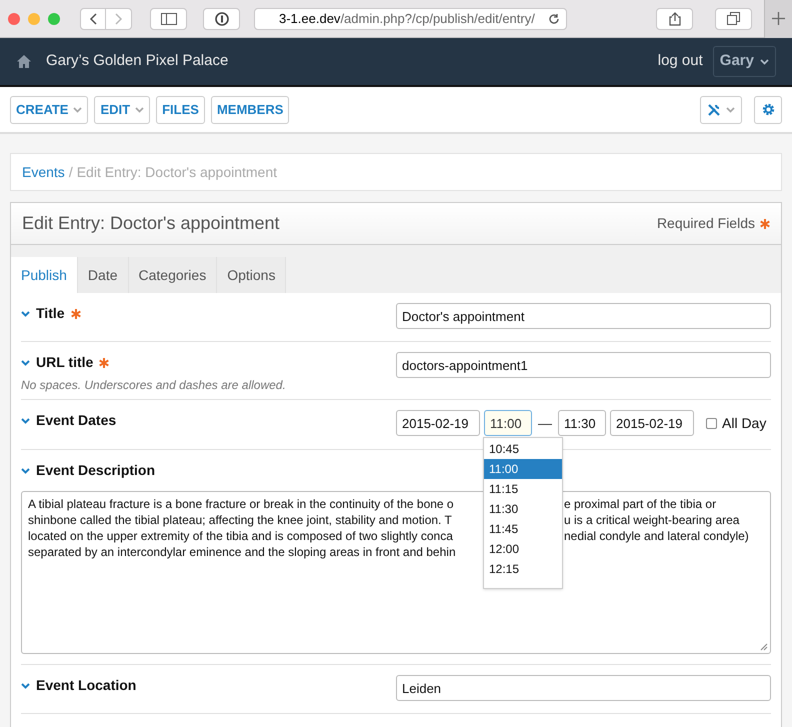  What do you see at coordinates (96, 470) in the screenshot?
I see `field-label: Event Description` at bounding box center [96, 470].